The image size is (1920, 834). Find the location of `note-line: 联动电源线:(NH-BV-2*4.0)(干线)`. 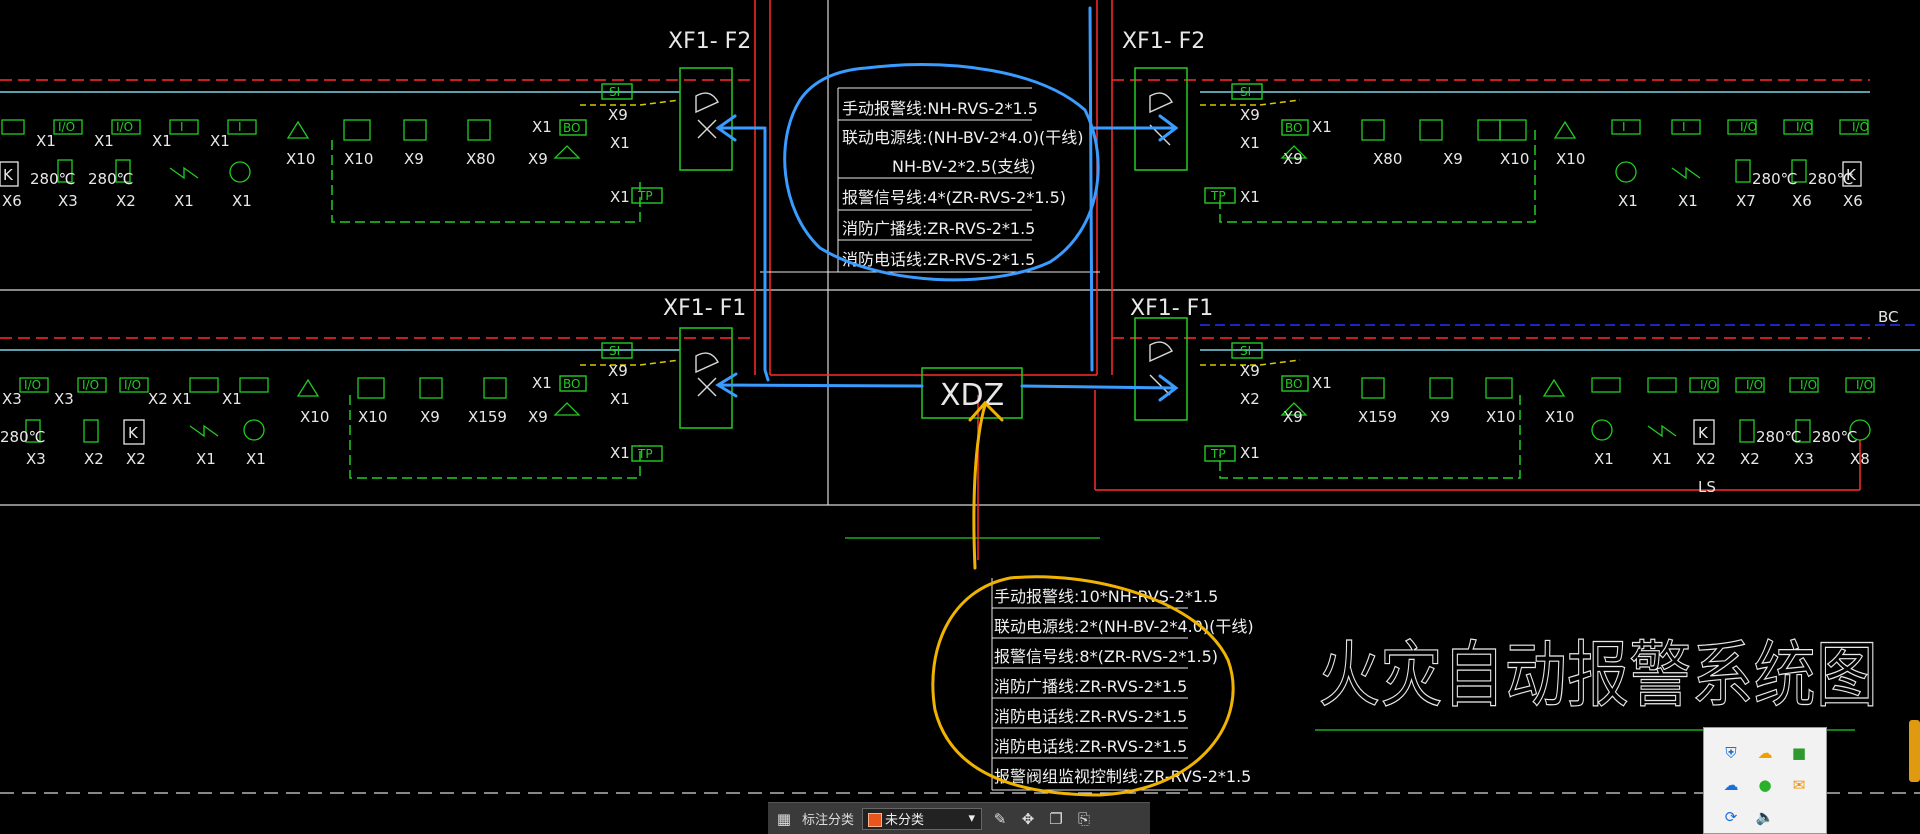

note-line: 联动电源线:(NH-BV-2*4.0)(干线) is located at coordinates (962, 137).